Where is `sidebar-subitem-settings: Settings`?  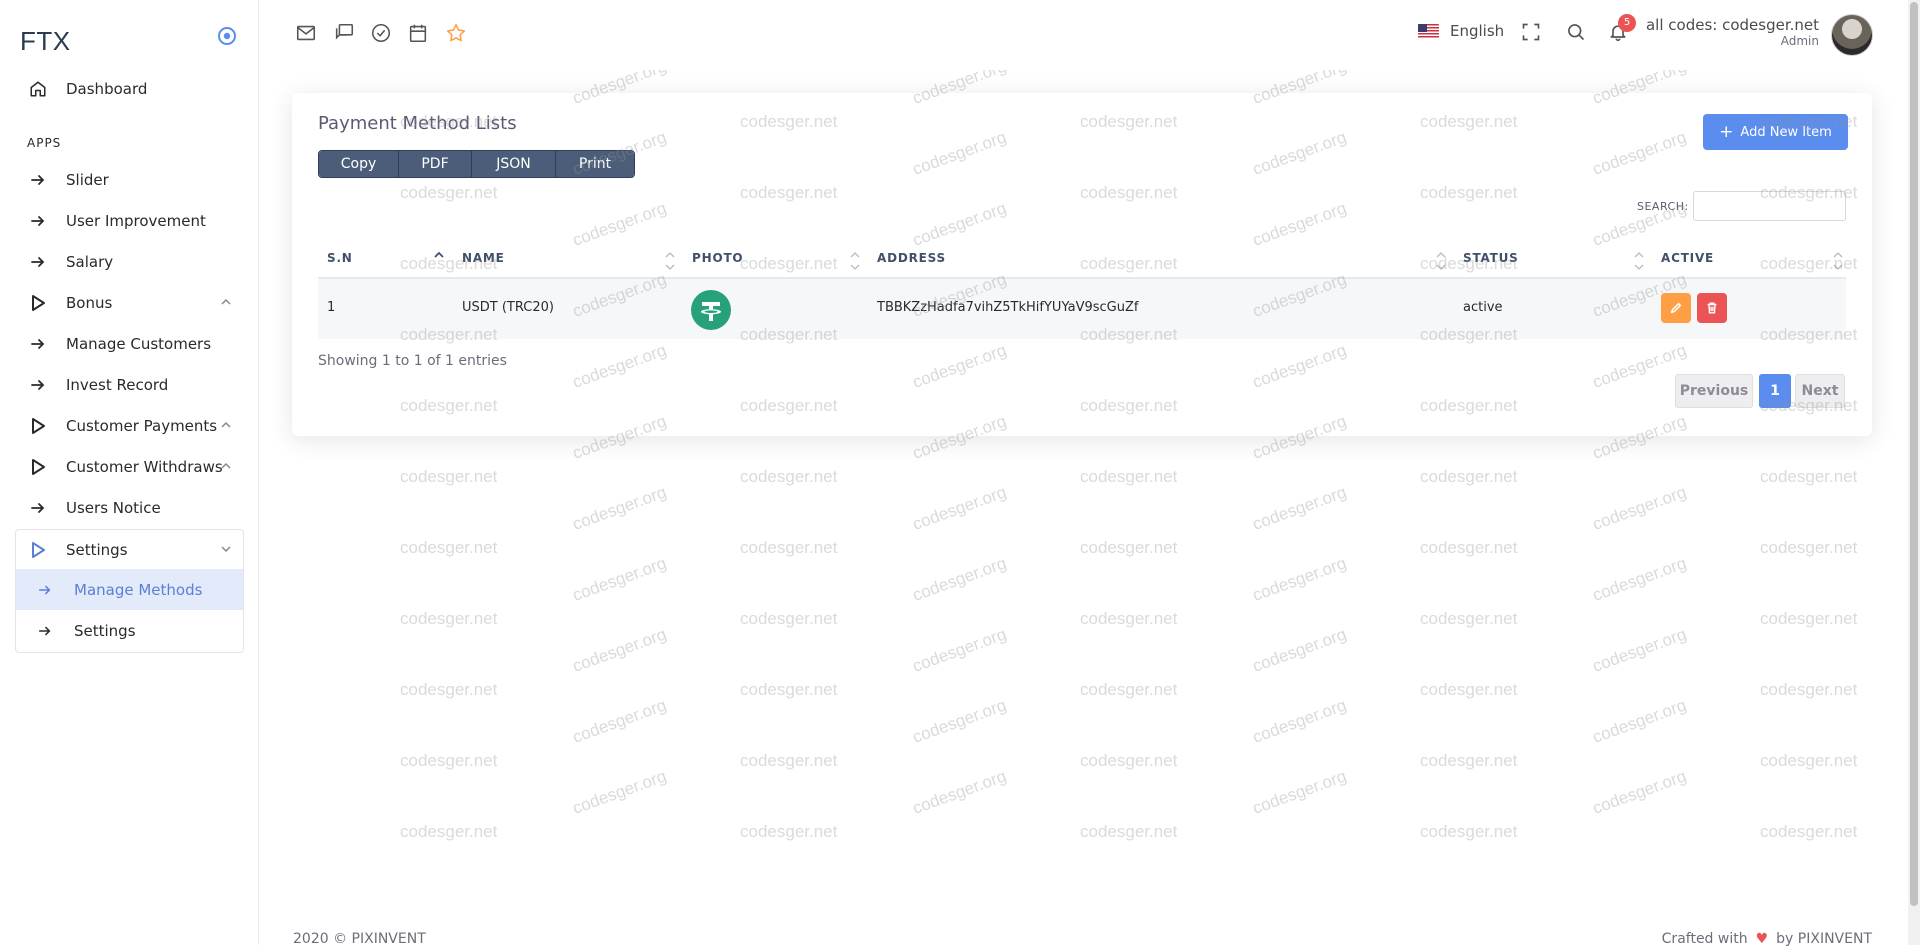 sidebar-subitem-settings: Settings is located at coordinates (129, 630).